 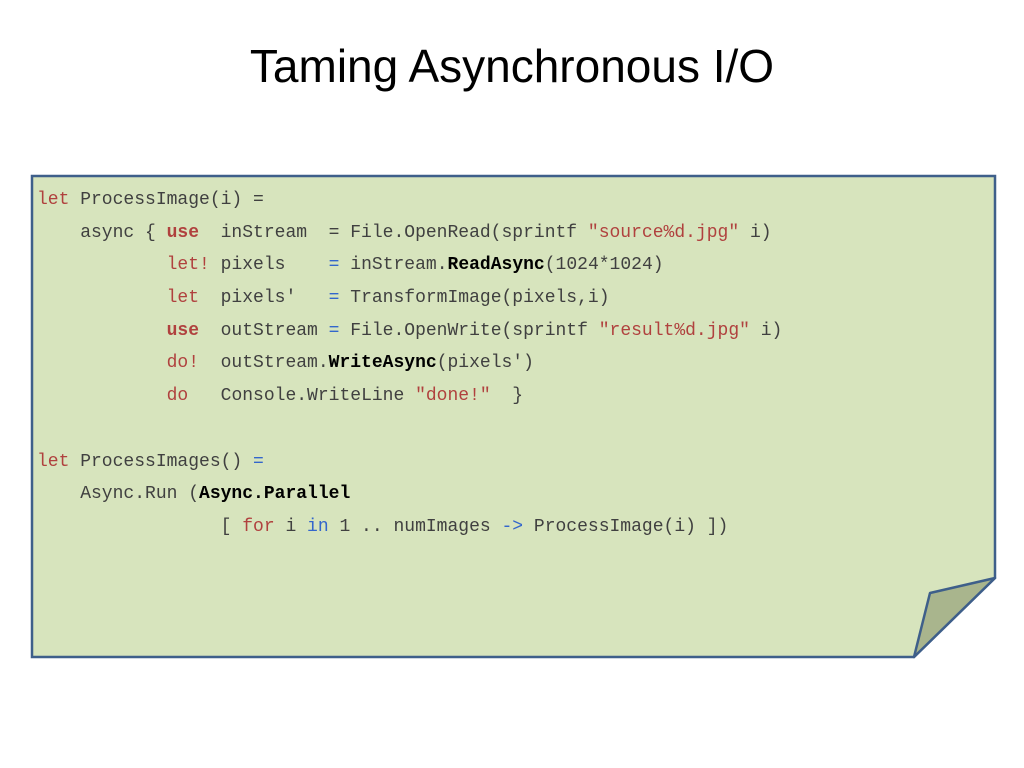 I want to click on code-line: let pixels' = TransformImage(pixels,i), so click(x=409, y=298).